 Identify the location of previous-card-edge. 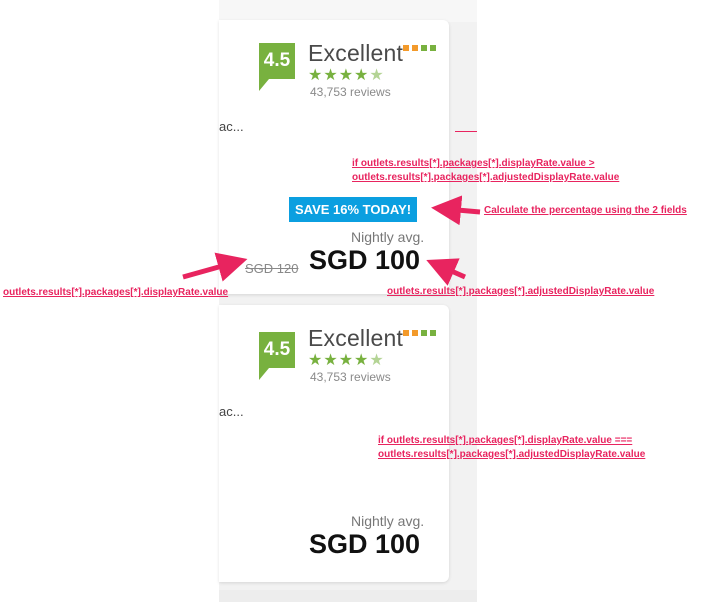
(348, 11).